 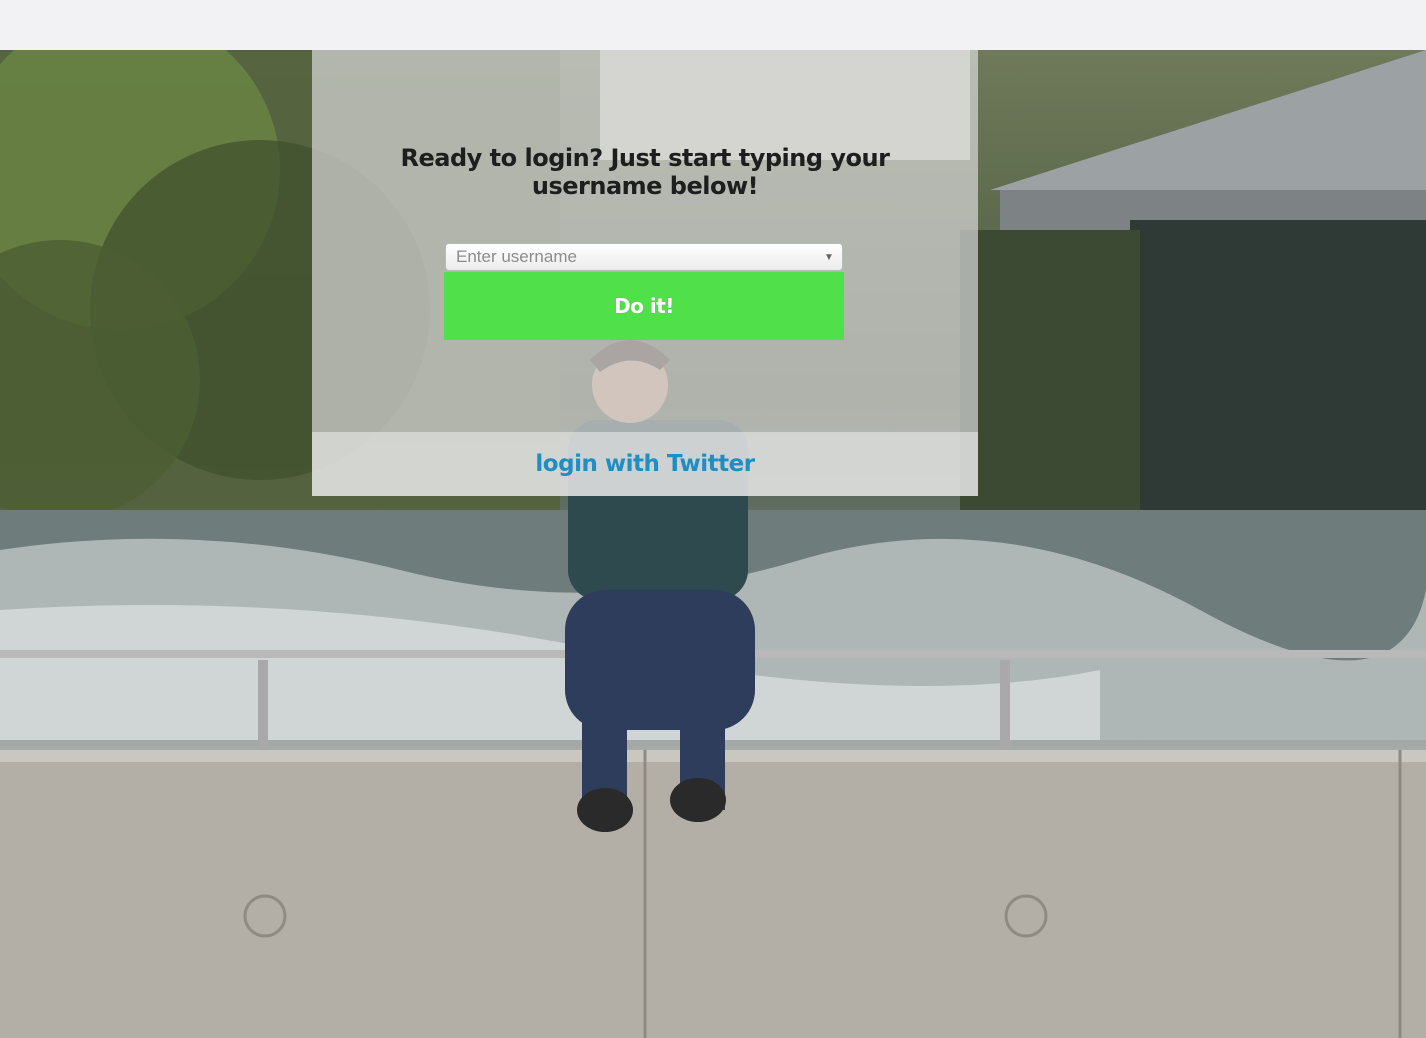 What do you see at coordinates (516, 256) in the screenshot?
I see `username-placeholder: Enter username` at bounding box center [516, 256].